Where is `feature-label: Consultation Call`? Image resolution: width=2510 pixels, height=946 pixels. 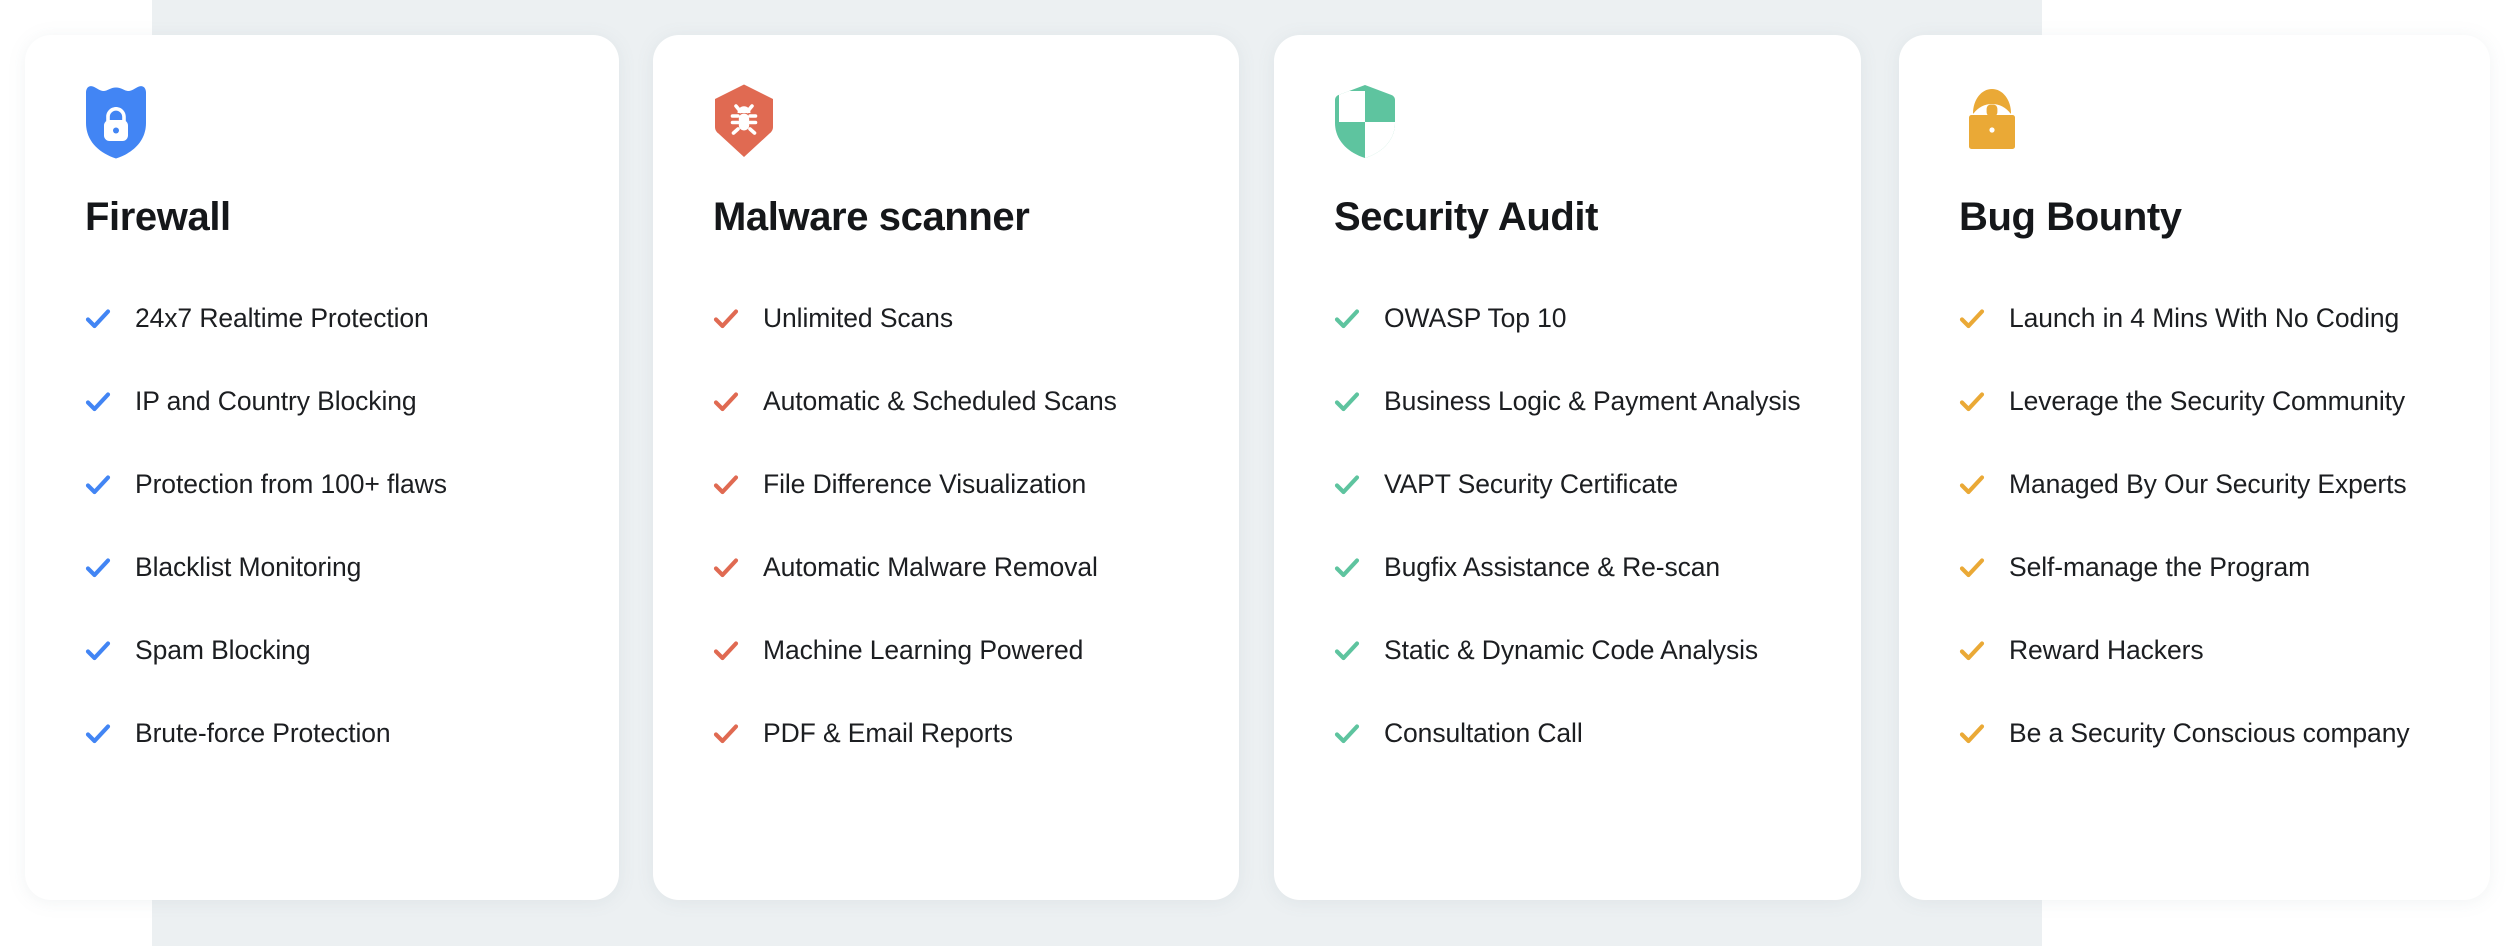 feature-label: Consultation Call is located at coordinates (1483, 732).